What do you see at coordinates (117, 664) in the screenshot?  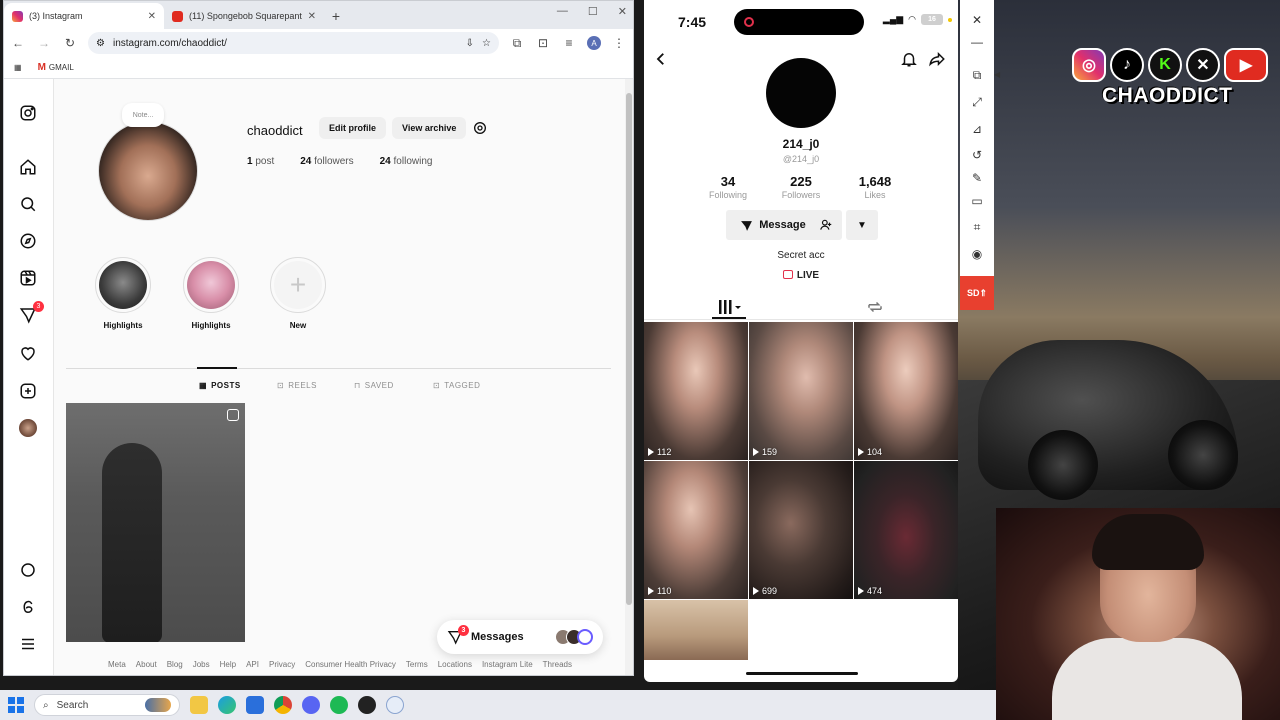 I see `footer-link: Meta` at bounding box center [117, 664].